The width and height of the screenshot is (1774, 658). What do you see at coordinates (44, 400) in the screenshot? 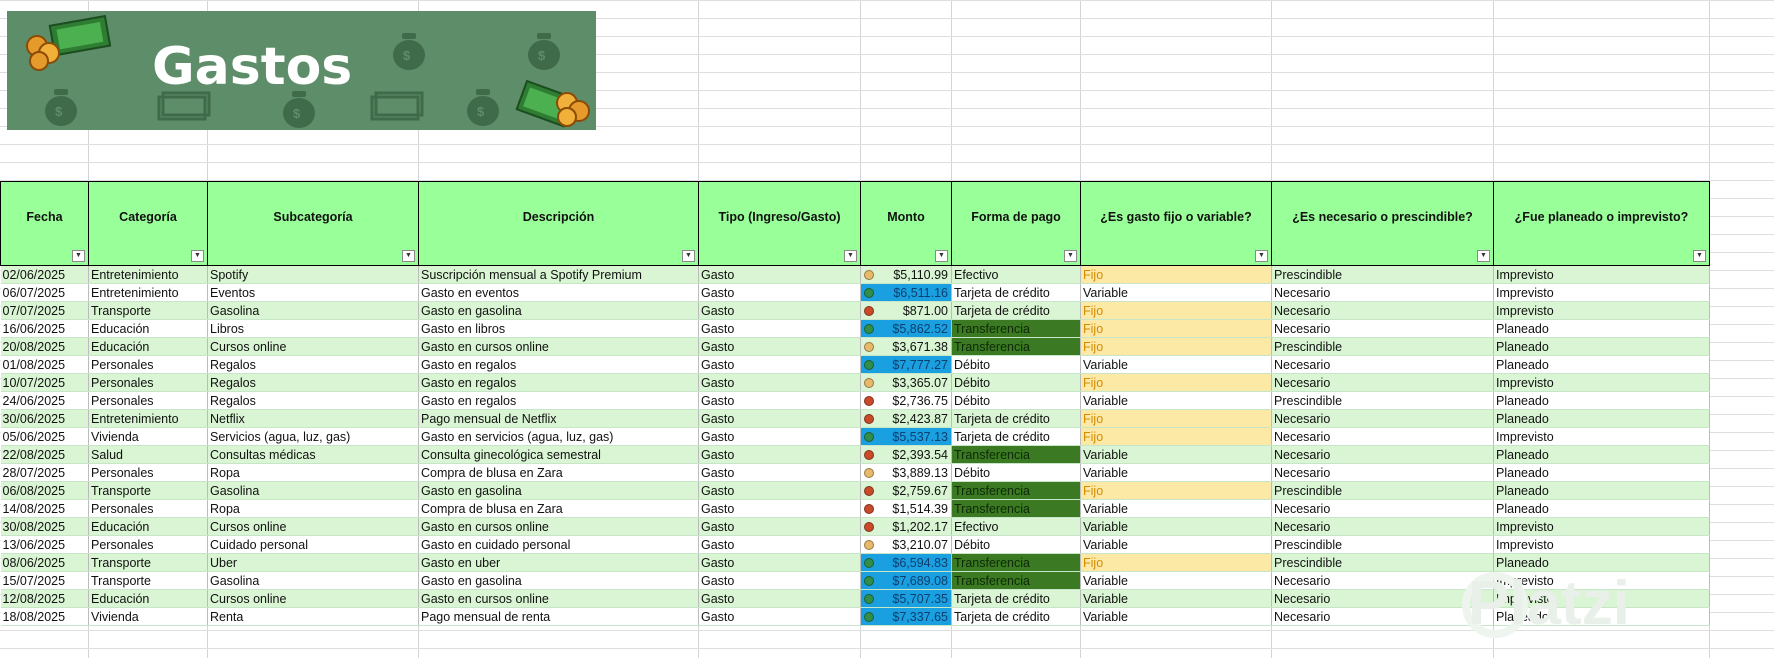
I see `cell-fecha: 24/06/2025` at bounding box center [44, 400].